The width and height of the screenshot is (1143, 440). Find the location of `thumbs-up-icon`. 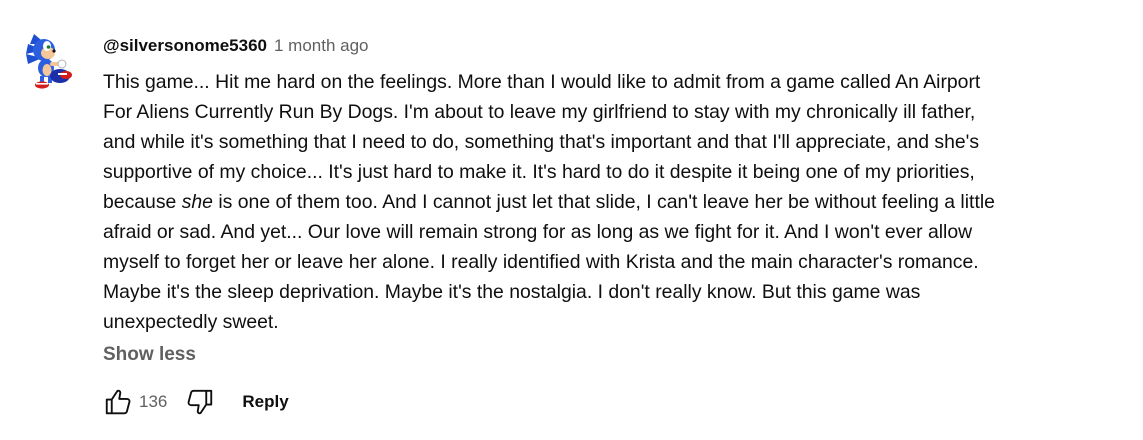

thumbs-up-icon is located at coordinates (118, 402).